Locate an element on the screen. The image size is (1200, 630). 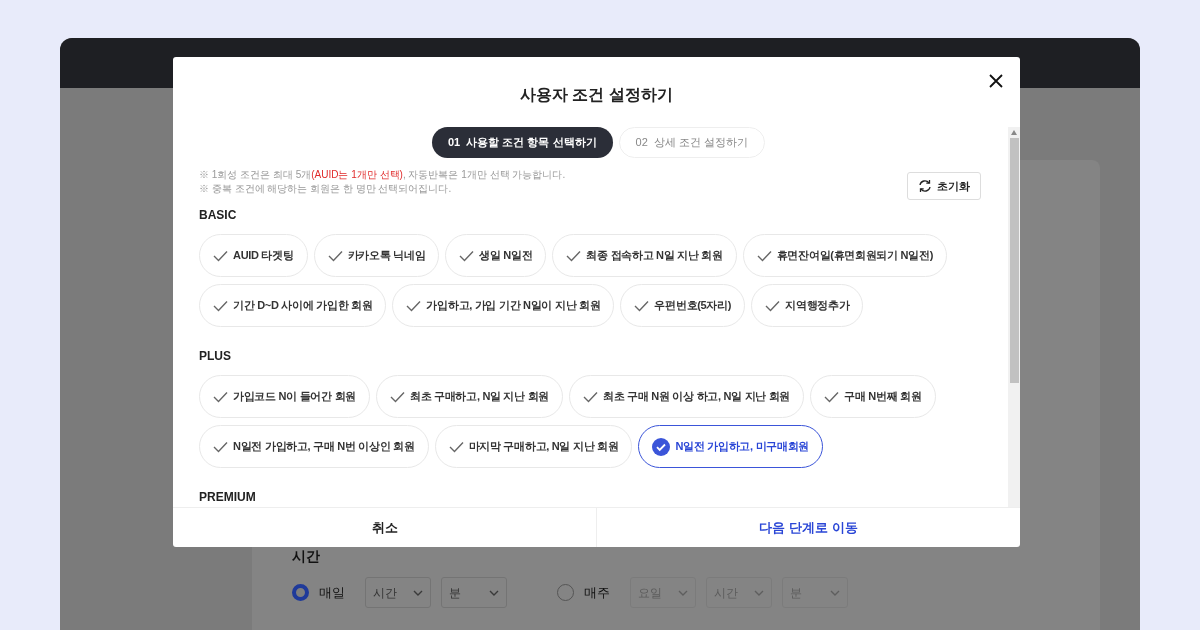
select-field: 시간 is located at coordinates (398, 592).